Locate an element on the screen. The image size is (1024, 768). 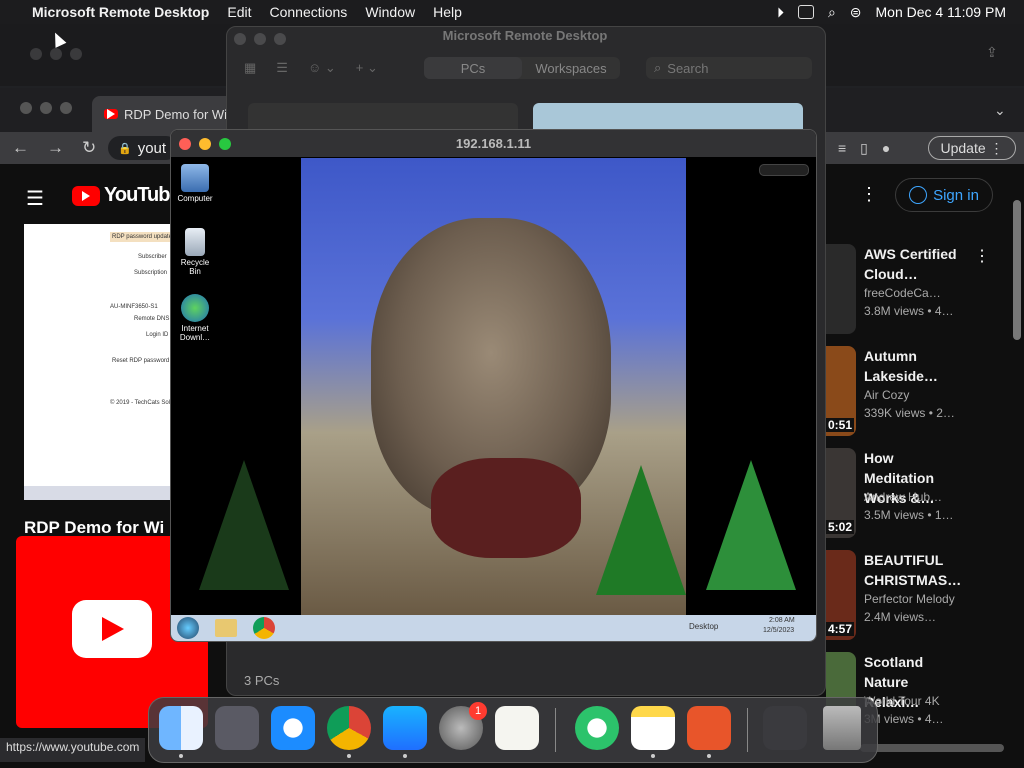
sign-in-button: Sign in is located at coordinates (944, 195).